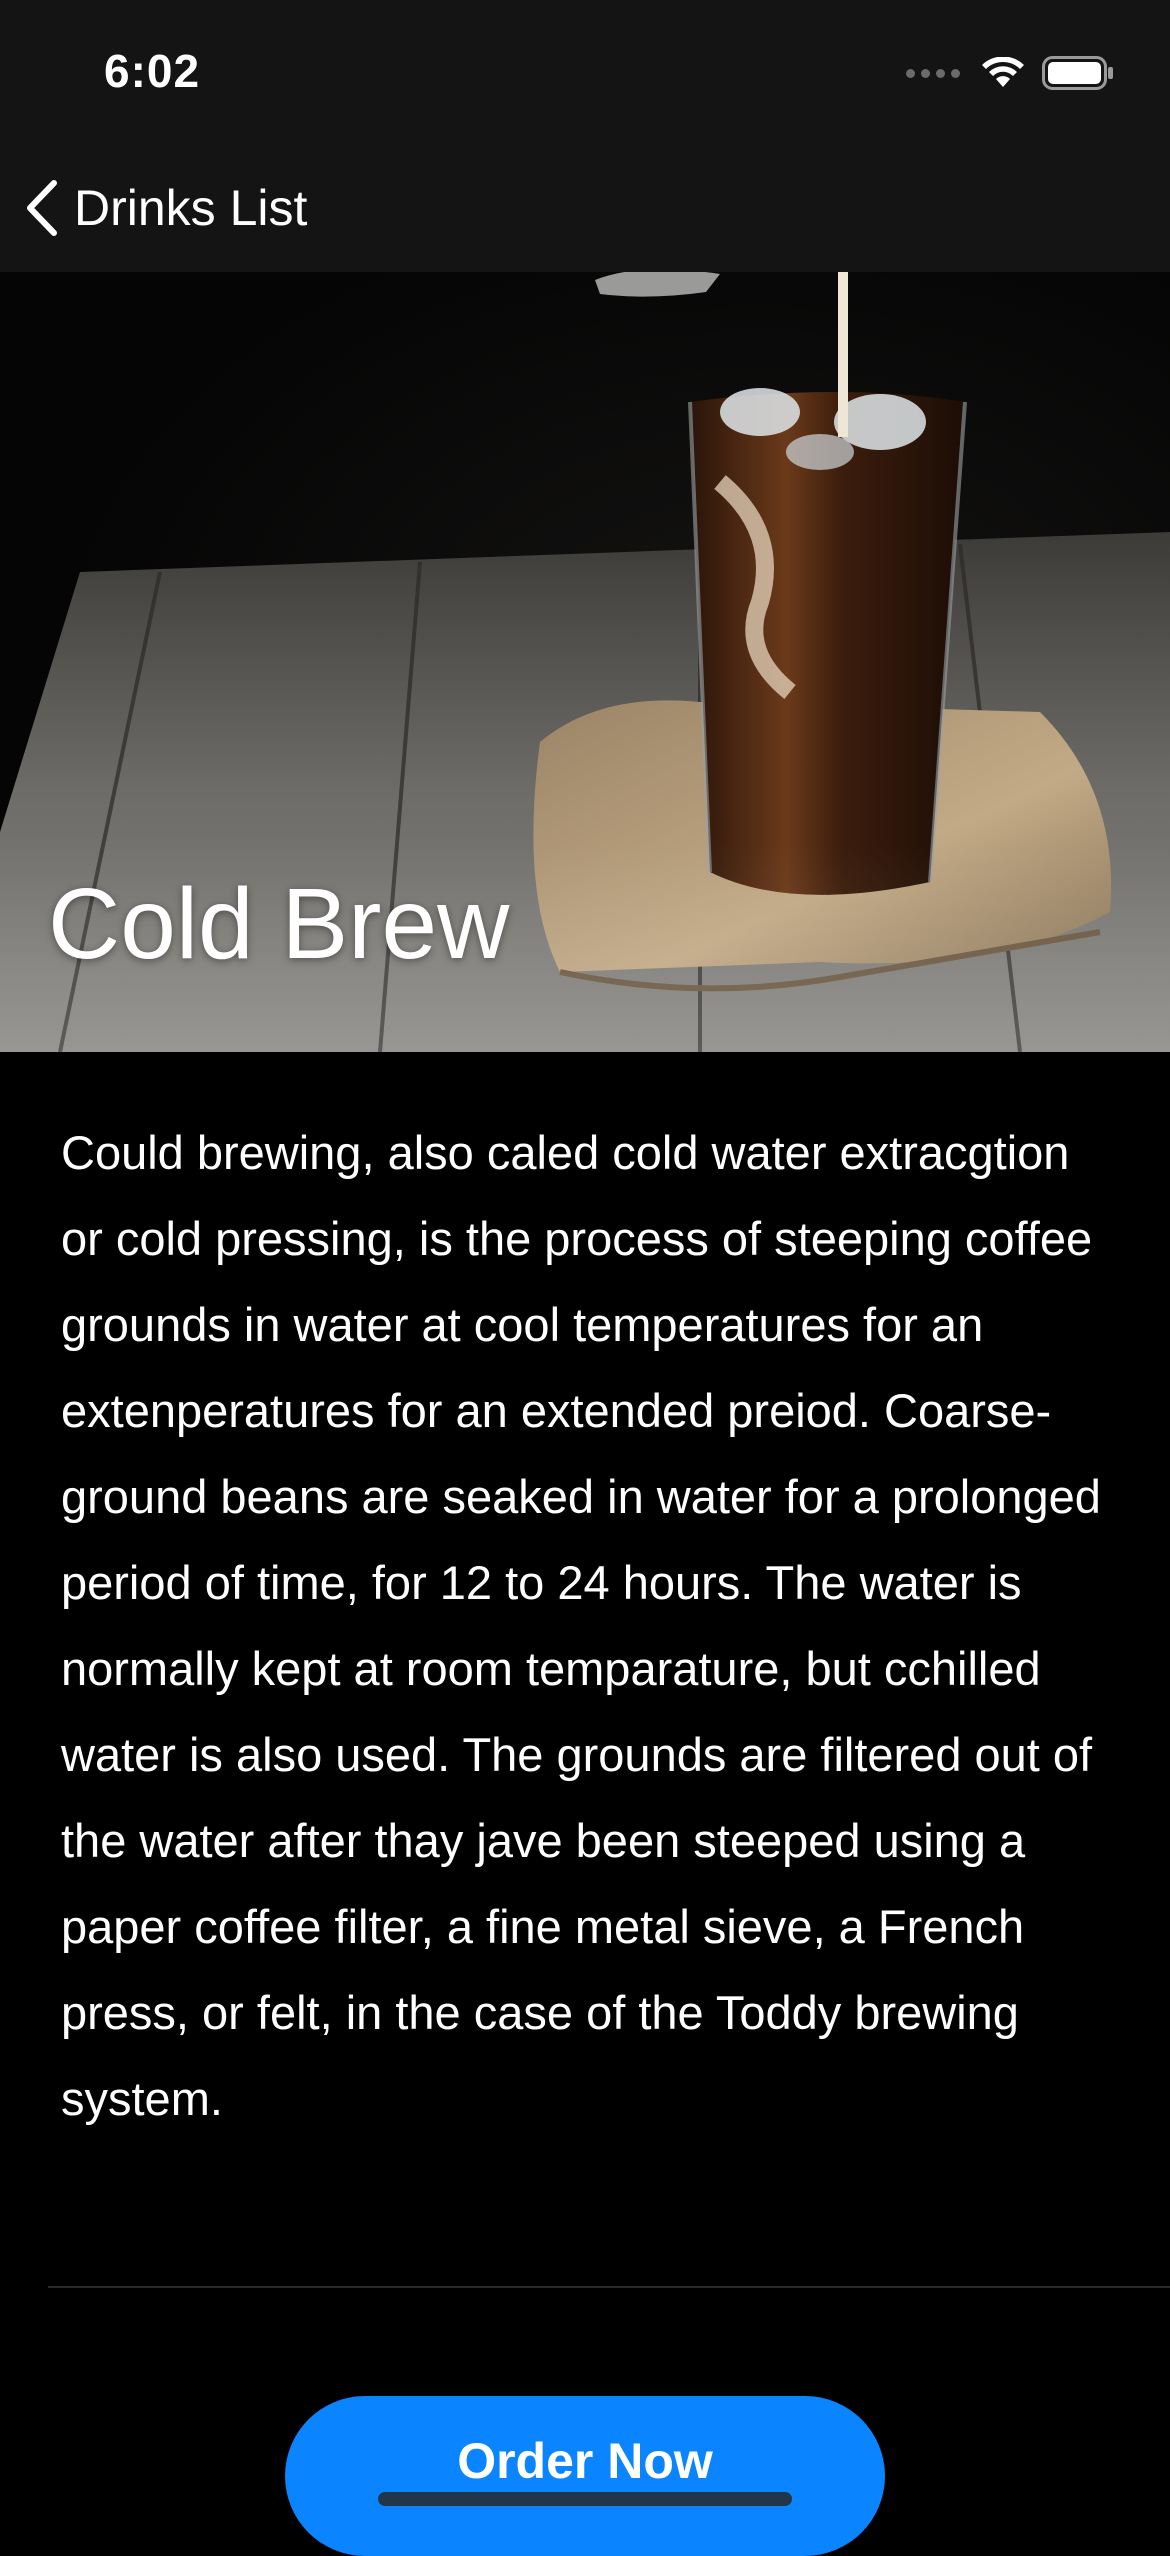  What do you see at coordinates (1077, 73) in the screenshot?
I see `battery-icon` at bounding box center [1077, 73].